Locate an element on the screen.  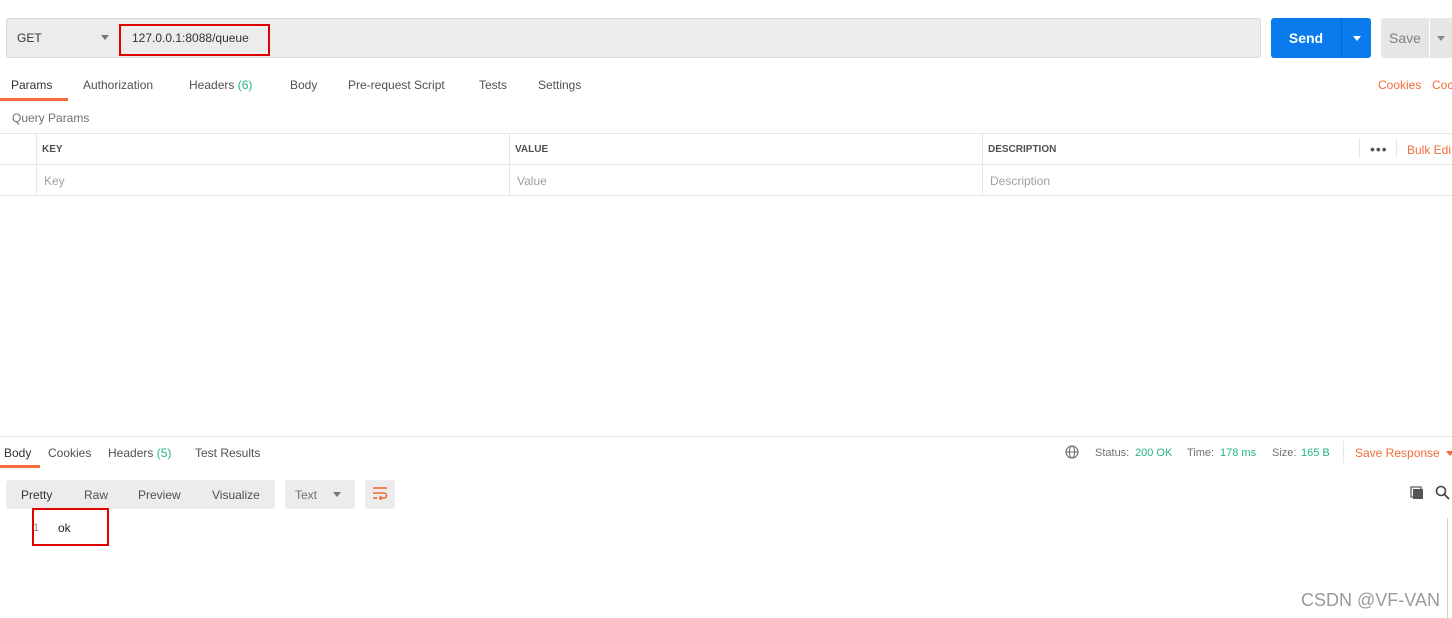
description-input: Description is located at coordinates (1020, 181).